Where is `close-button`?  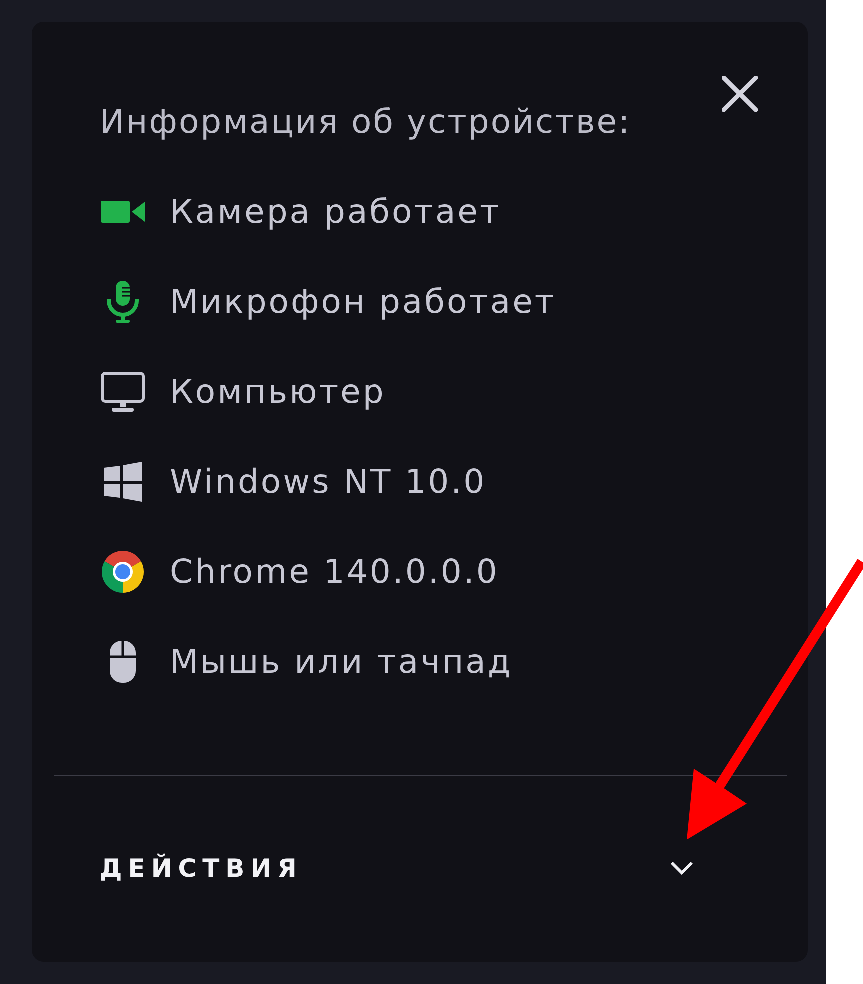
close-button is located at coordinates (740, 94).